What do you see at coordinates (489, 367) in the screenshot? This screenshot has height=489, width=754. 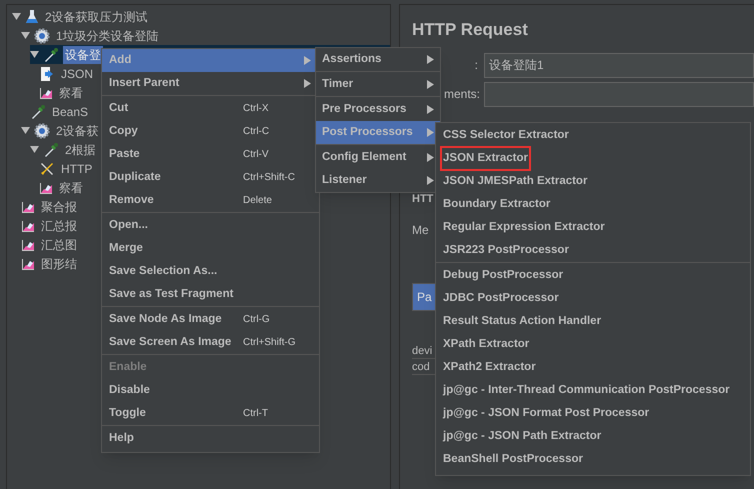 I see `menu-item: XPath2 Extractor` at bounding box center [489, 367].